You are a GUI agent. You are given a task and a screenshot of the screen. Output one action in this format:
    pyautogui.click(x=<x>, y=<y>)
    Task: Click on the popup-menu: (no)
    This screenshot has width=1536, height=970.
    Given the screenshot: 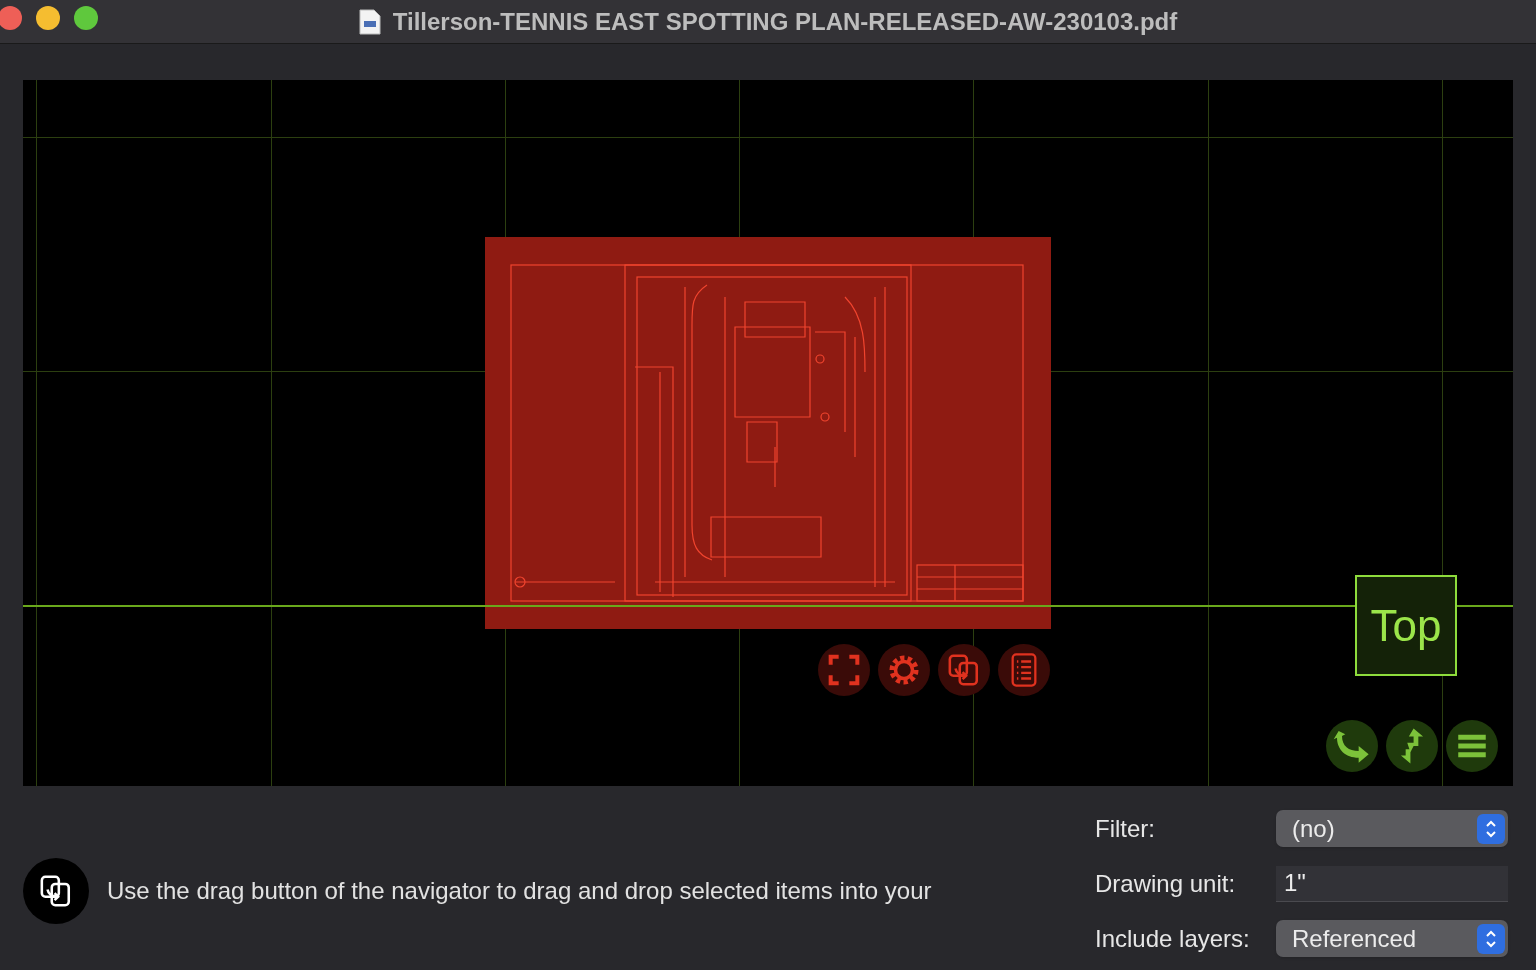 What is the action you would take?
    pyautogui.click(x=1392, y=828)
    